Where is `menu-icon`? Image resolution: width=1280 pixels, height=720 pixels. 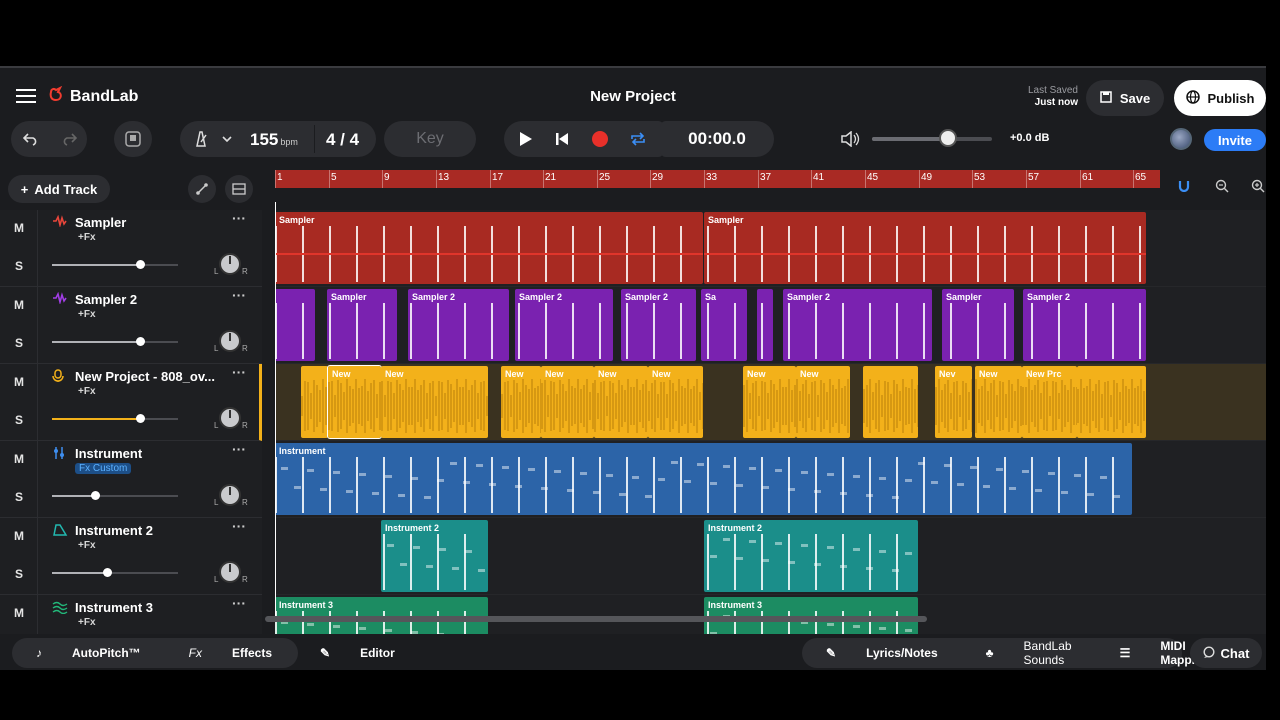
menu-icon is located at coordinates (26, 96).